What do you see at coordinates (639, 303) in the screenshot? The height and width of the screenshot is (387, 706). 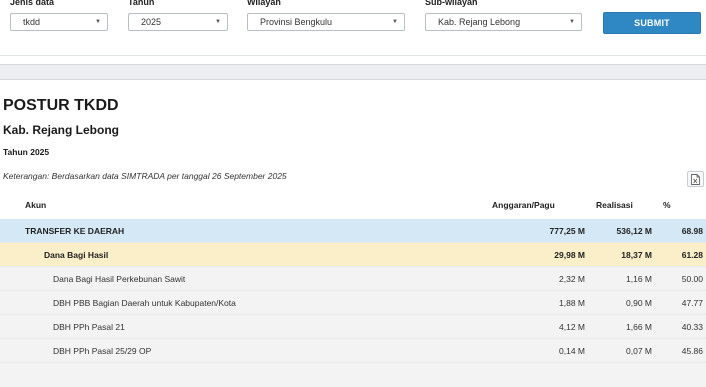 I see `row-realisasi: 0,90 M` at bounding box center [639, 303].